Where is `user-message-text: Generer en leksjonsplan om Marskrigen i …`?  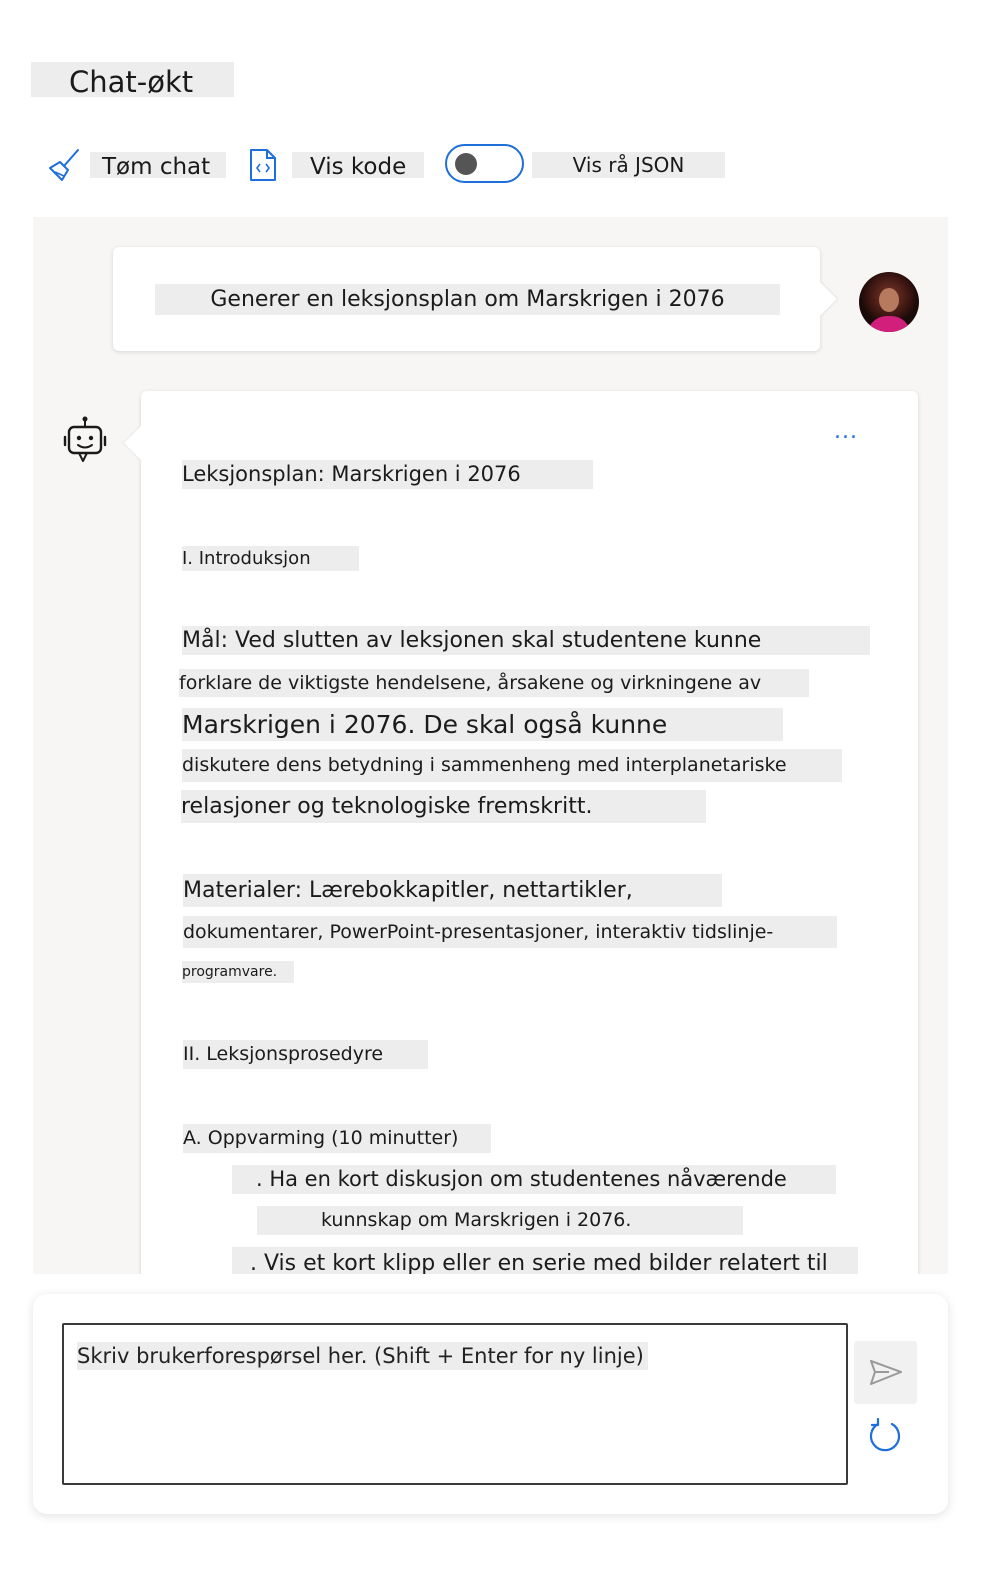
user-message-text: Generer en leksjonsplan om Marskrigen i … is located at coordinates (467, 299).